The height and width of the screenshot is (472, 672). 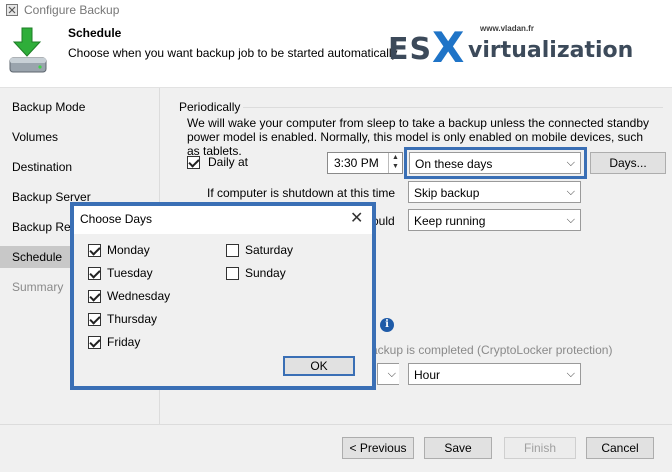 I want to click on time-spinner: ▲ ▼, so click(x=395, y=163).